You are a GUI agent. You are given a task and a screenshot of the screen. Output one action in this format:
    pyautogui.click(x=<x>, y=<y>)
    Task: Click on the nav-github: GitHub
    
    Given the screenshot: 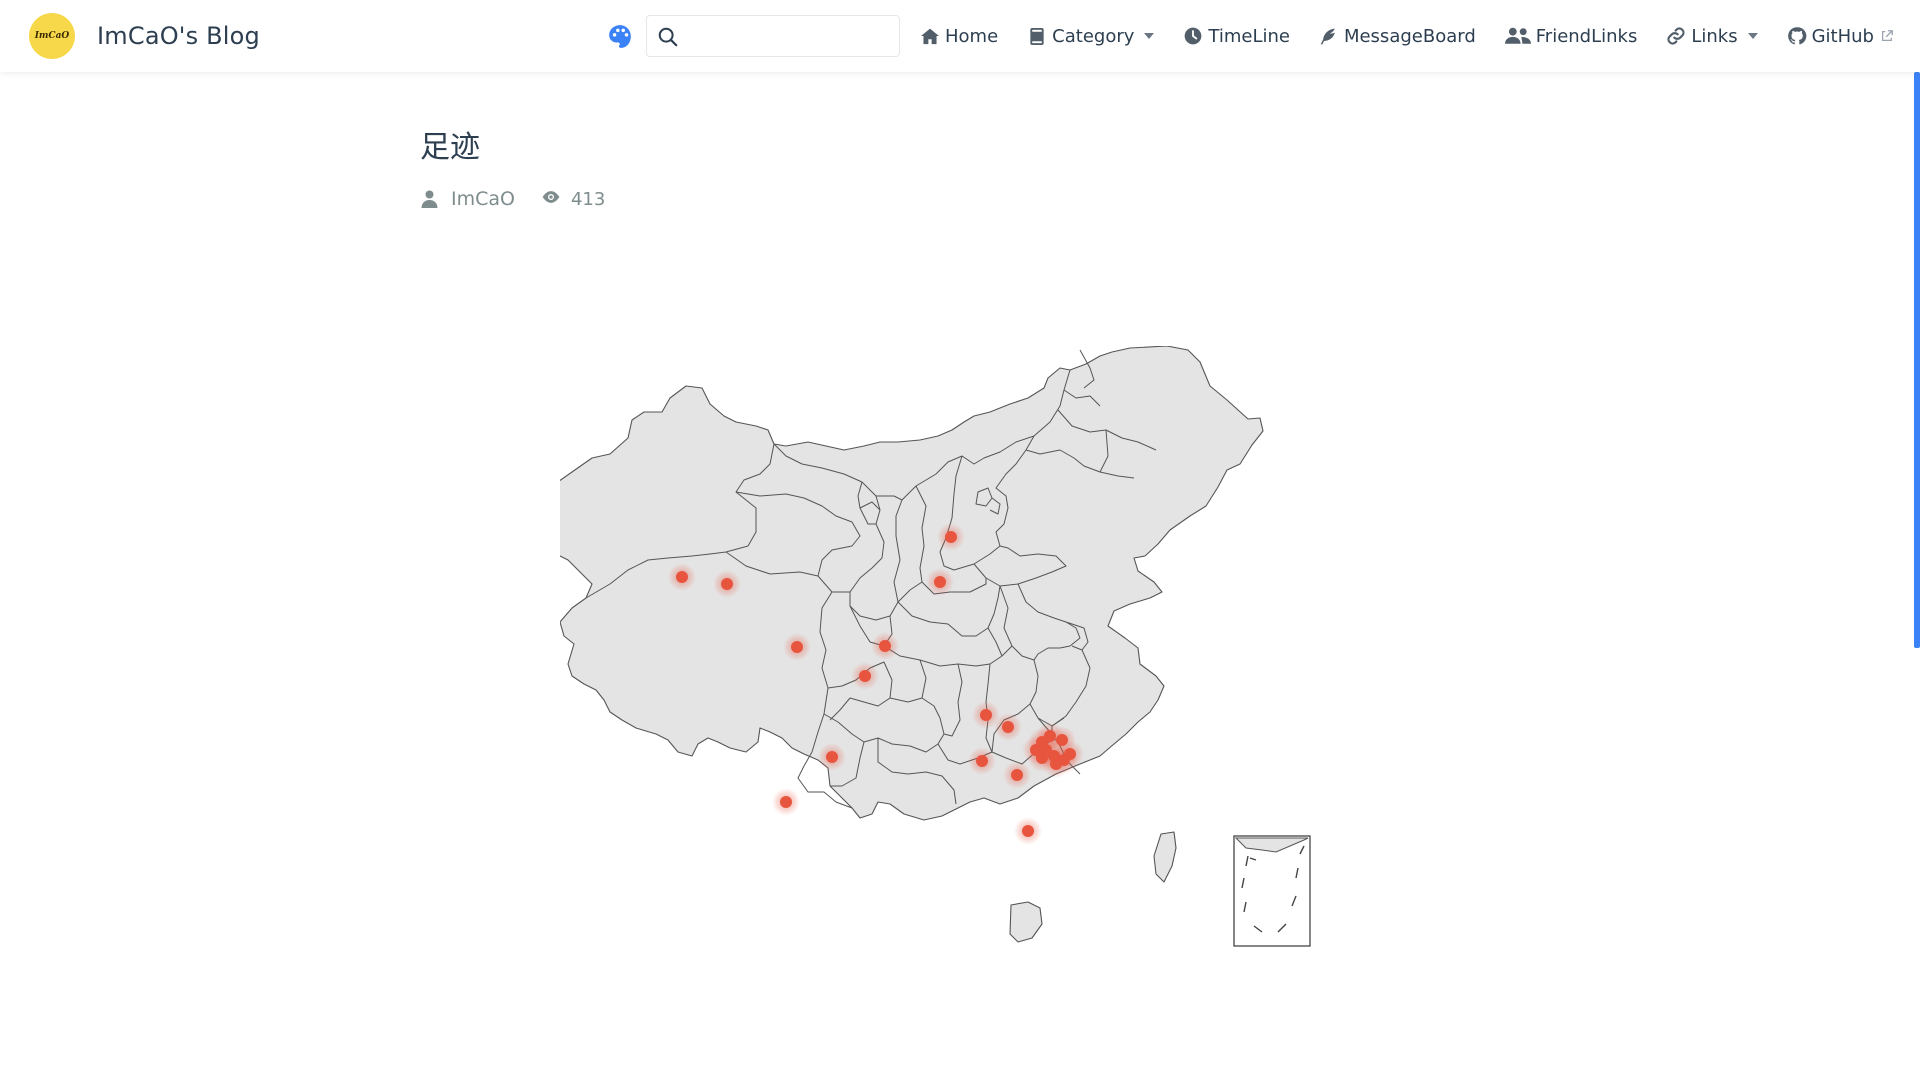 What is the action you would take?
    pyautogui.click(x=1840, y=36)
    